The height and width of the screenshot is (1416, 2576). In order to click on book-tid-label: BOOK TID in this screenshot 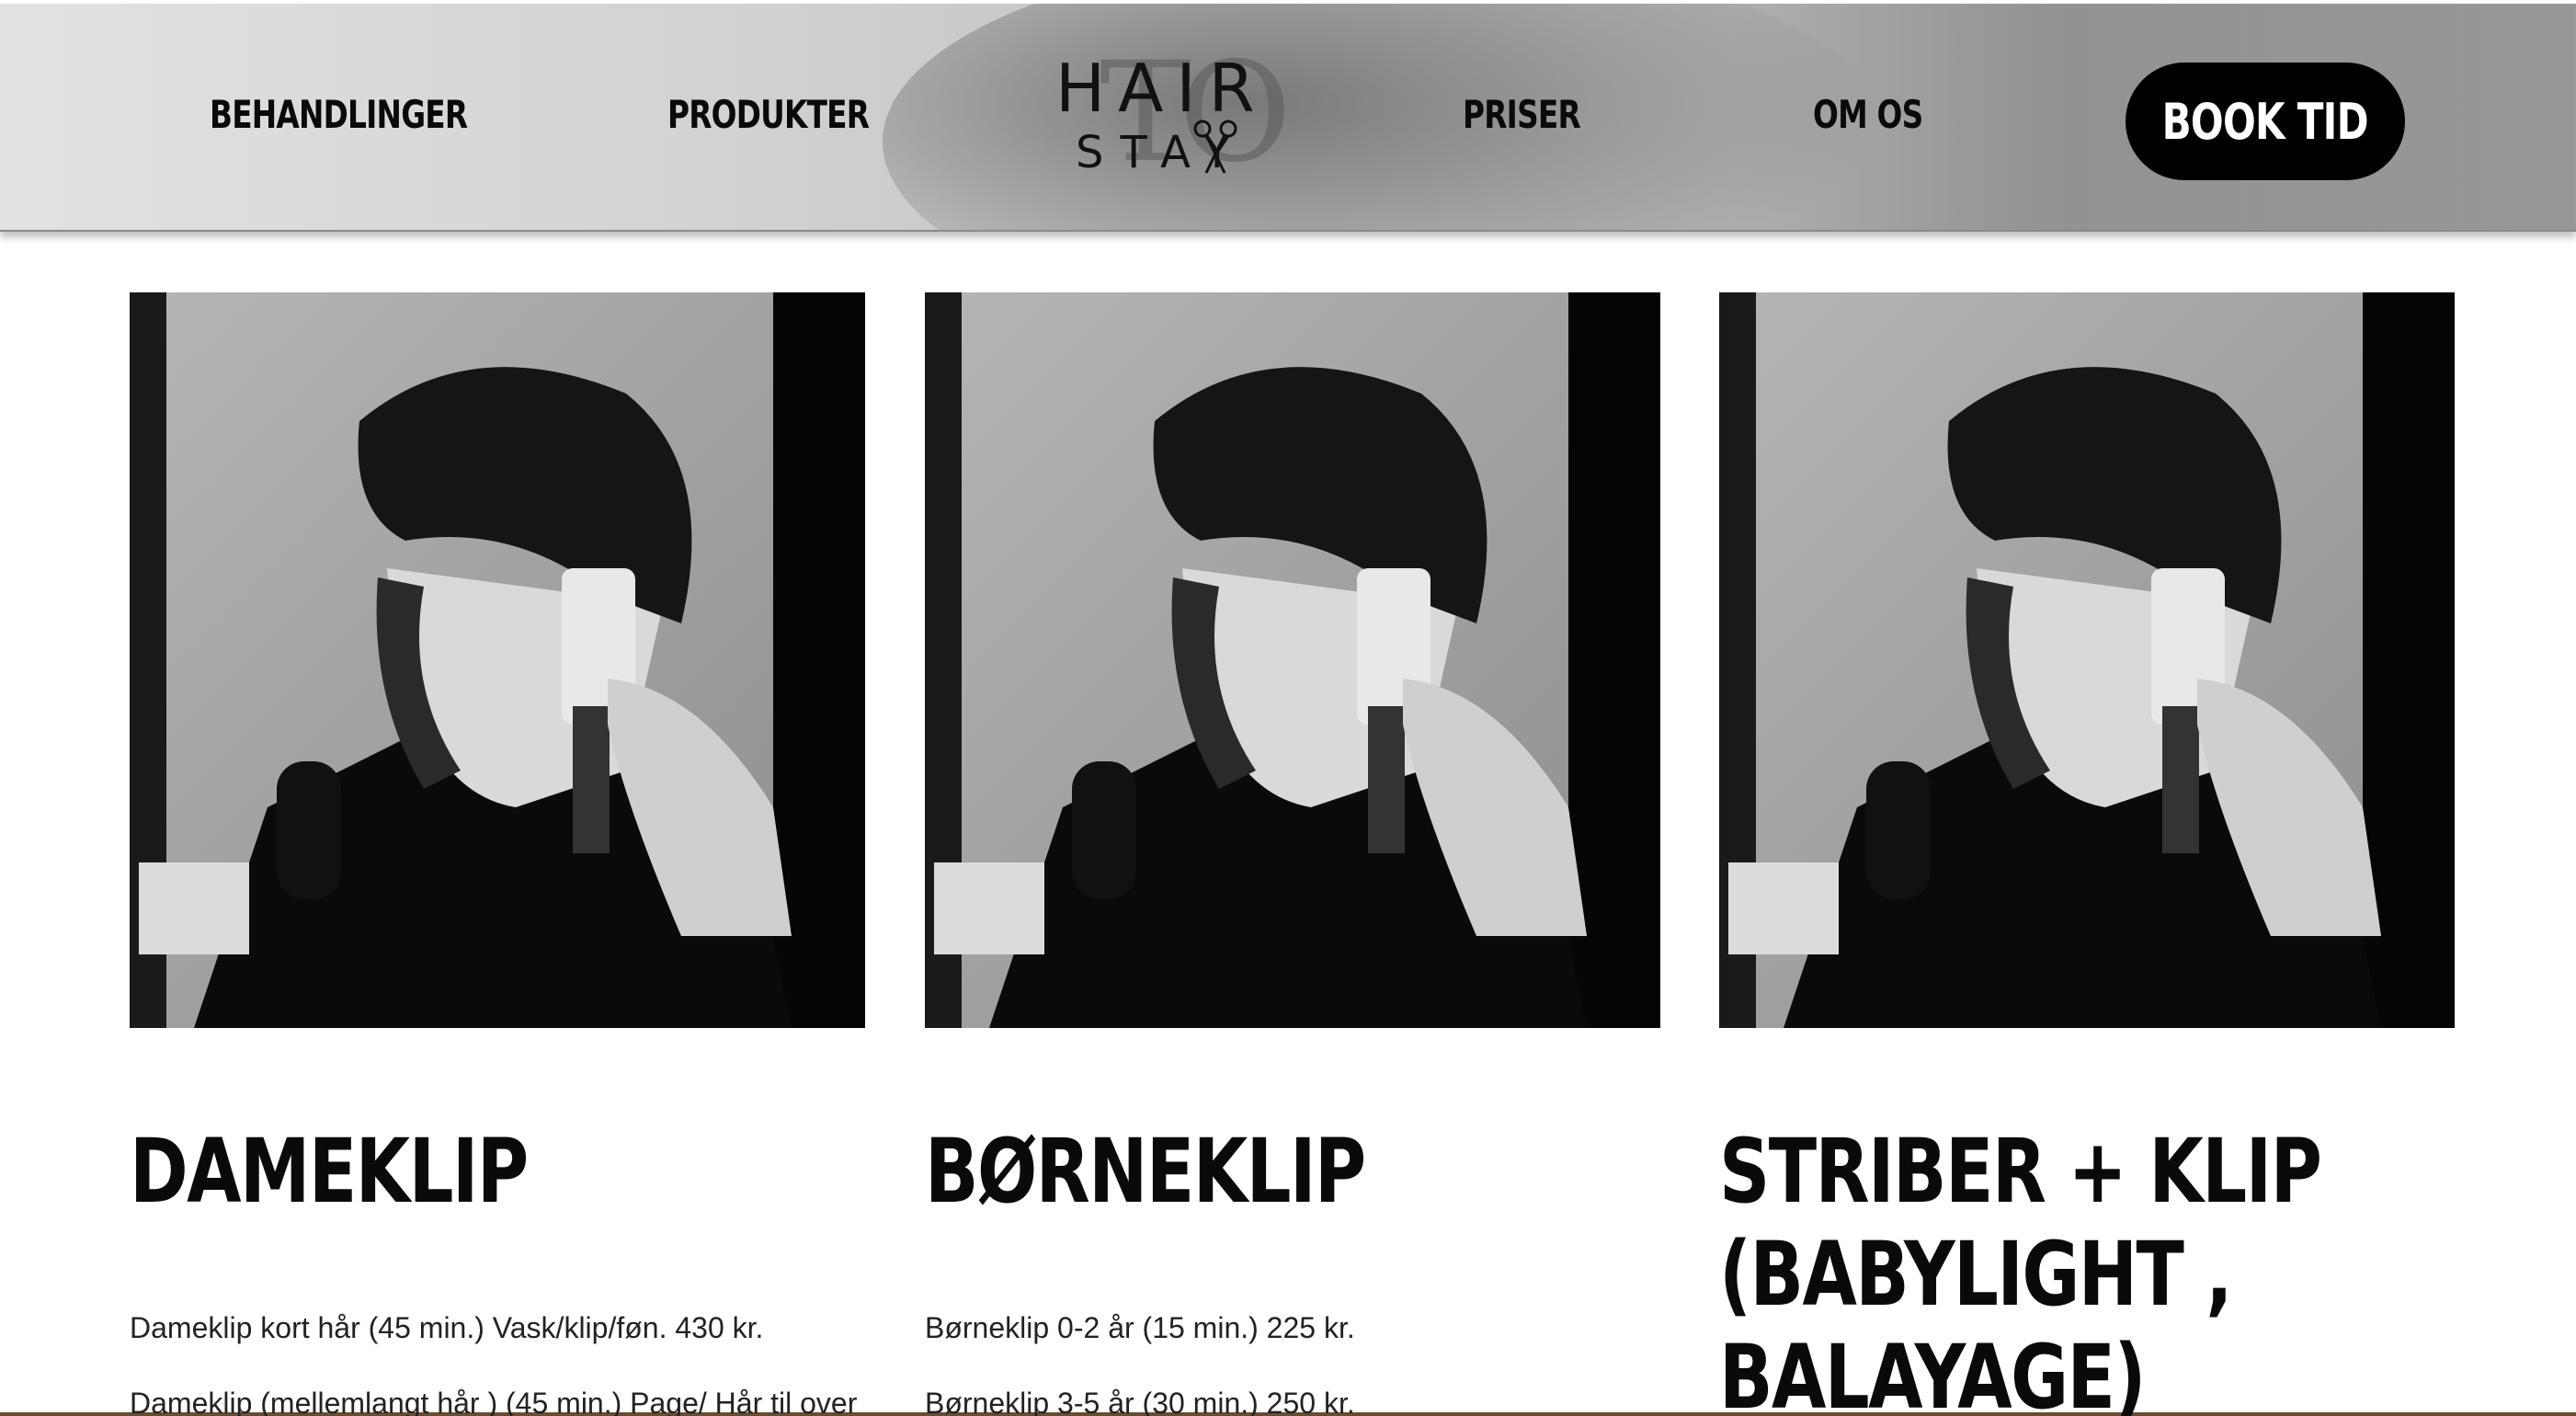, I will do `click(2265, 121)`.